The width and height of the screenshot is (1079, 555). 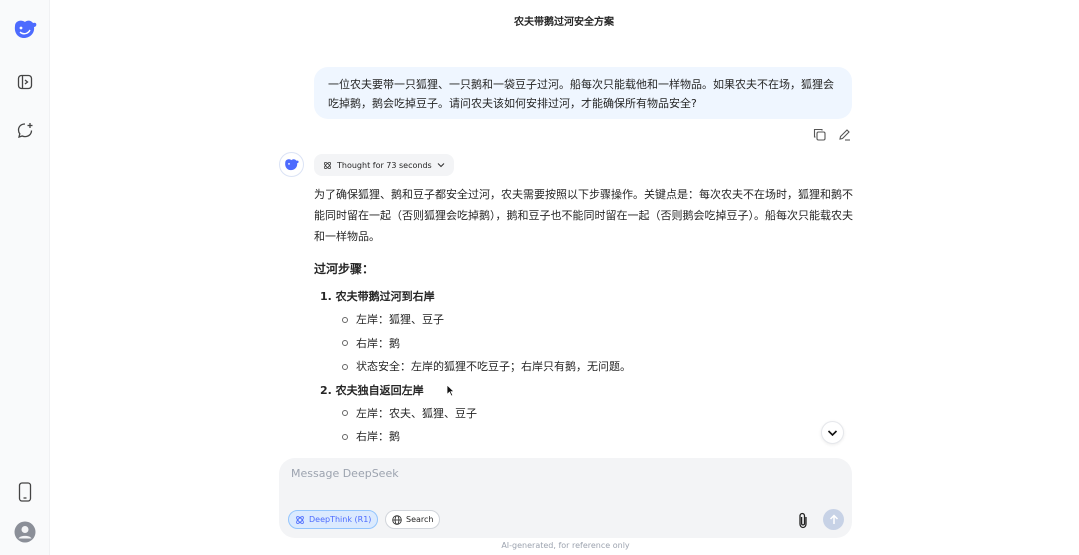 I want to click on scroll-to-bottom-button, so click(x=832, y=432).